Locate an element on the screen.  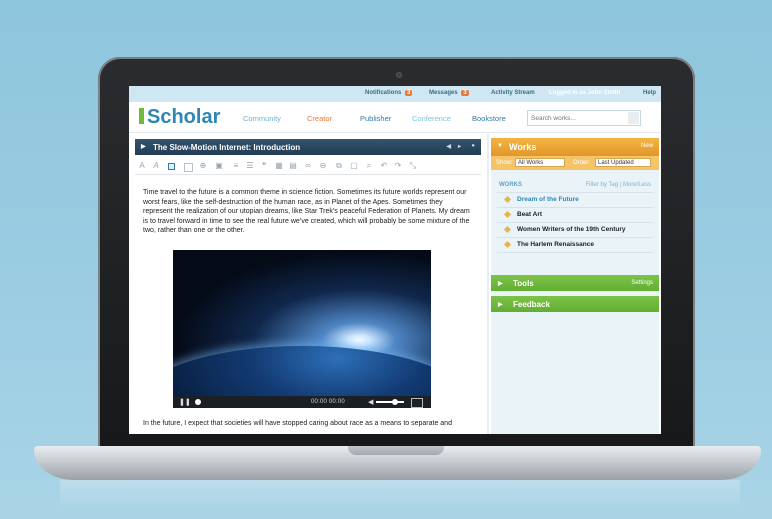
scholar-logo: Scholar is located at coordinates (179, 117).